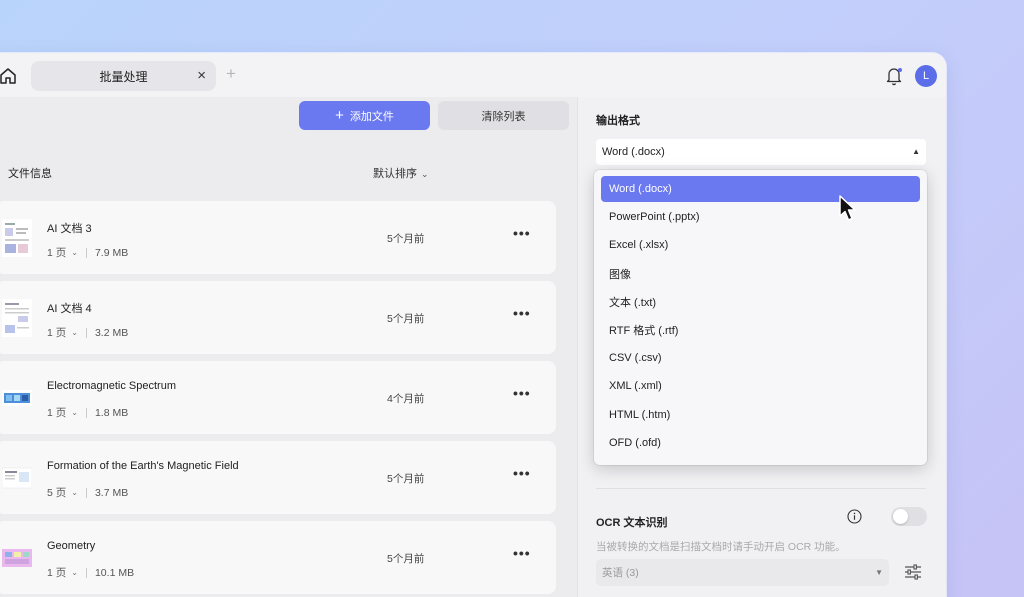  I want to click on ocr-toggle, so click(909, 516).